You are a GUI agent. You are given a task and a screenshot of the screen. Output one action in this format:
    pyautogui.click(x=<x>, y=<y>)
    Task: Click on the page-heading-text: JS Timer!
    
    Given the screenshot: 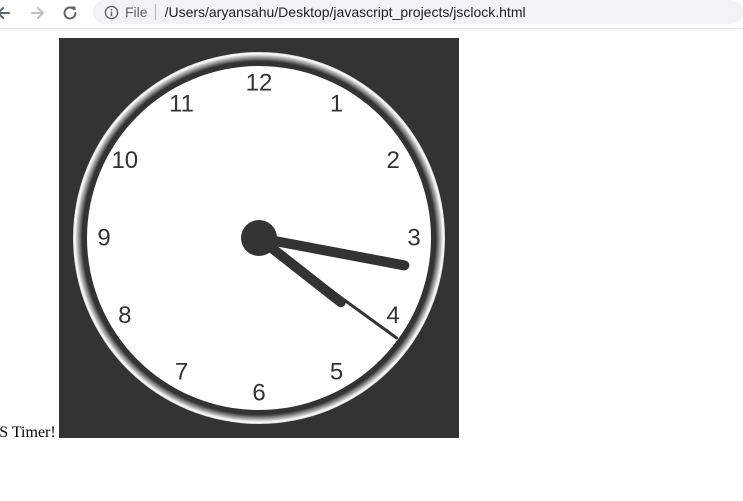 What is the action you would take?
    pyautogui.click(x=28, y=432)
    